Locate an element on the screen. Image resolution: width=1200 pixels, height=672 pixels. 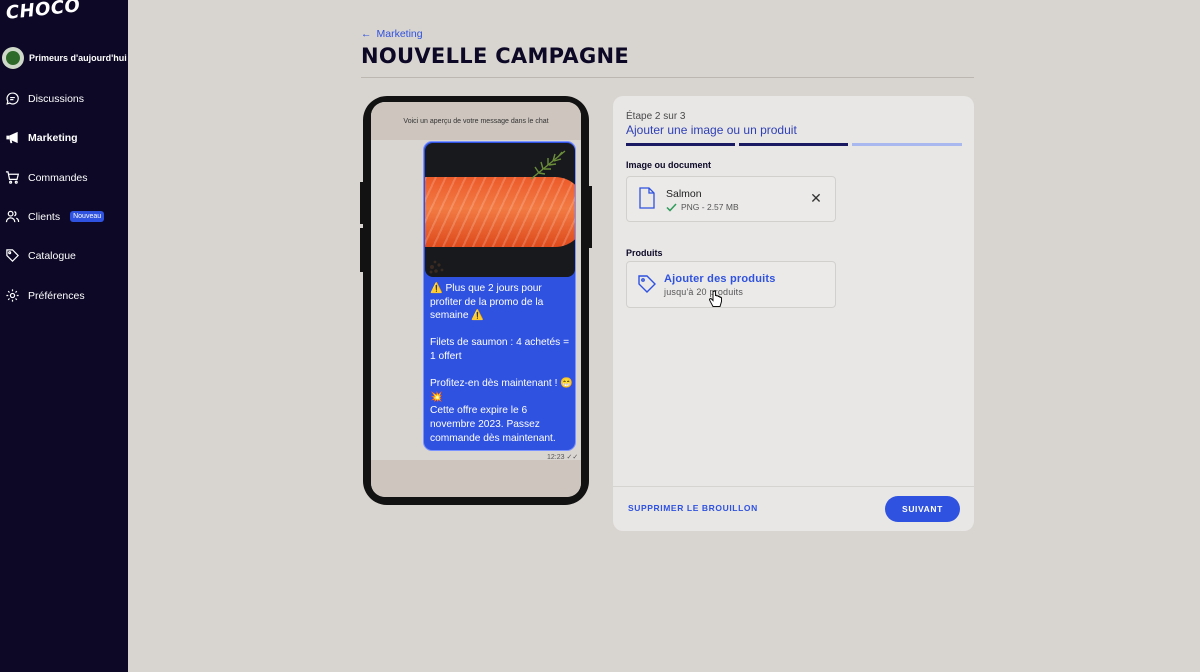
breadcrumb: ← Marketing is located at coordinates (392, 34).